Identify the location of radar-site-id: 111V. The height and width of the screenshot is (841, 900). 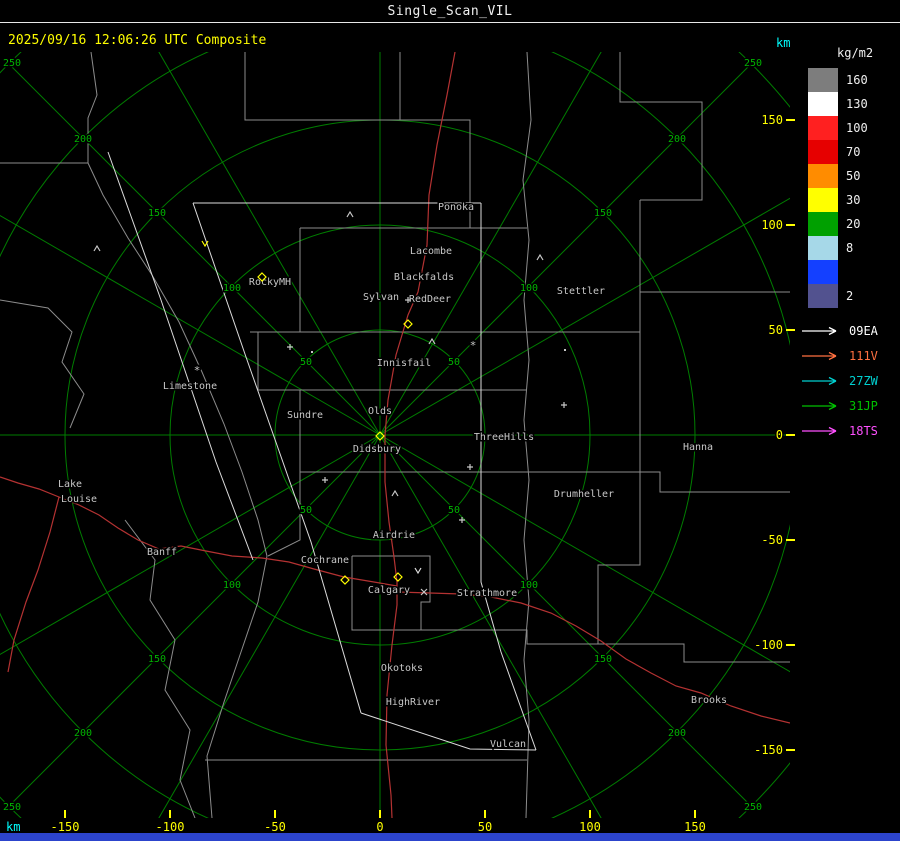
(863, 355).